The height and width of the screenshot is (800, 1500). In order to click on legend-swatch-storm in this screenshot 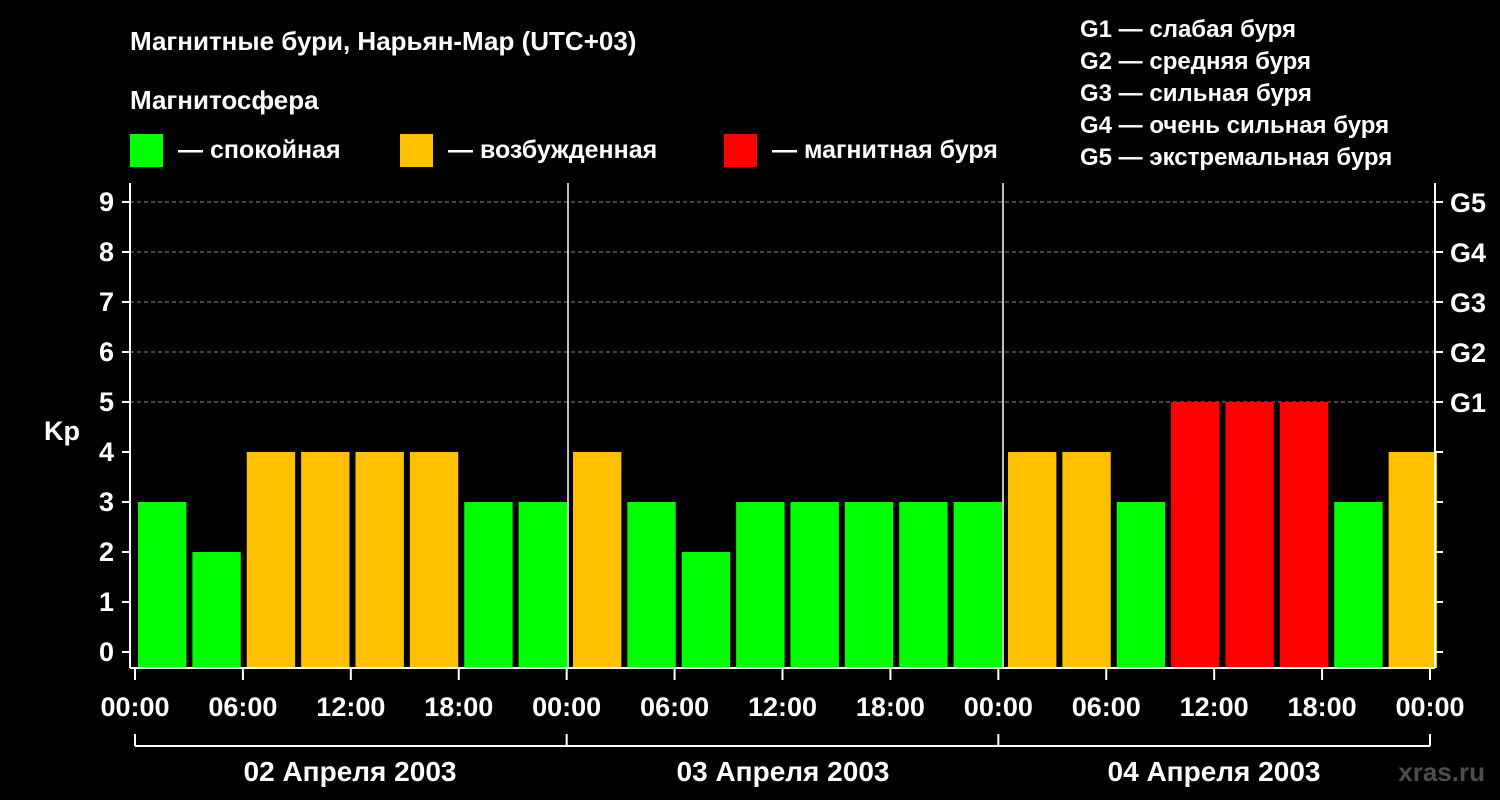, I will do `click(740, 150)`.